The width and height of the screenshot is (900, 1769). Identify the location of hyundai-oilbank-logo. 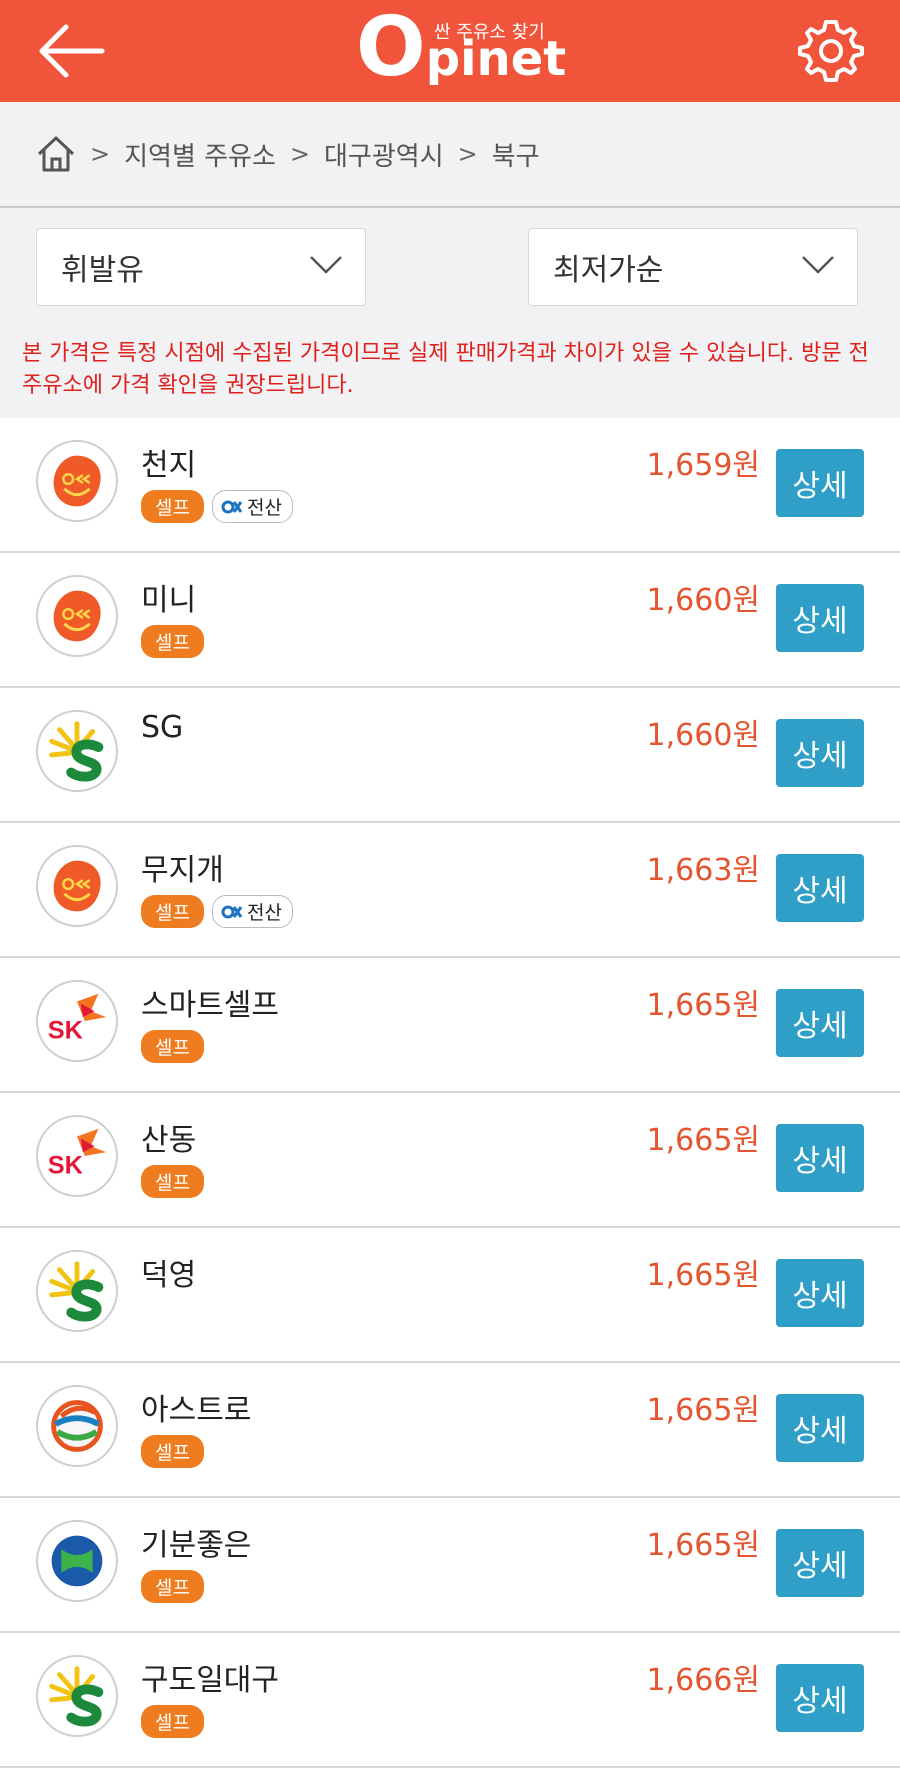
(77, 1426).